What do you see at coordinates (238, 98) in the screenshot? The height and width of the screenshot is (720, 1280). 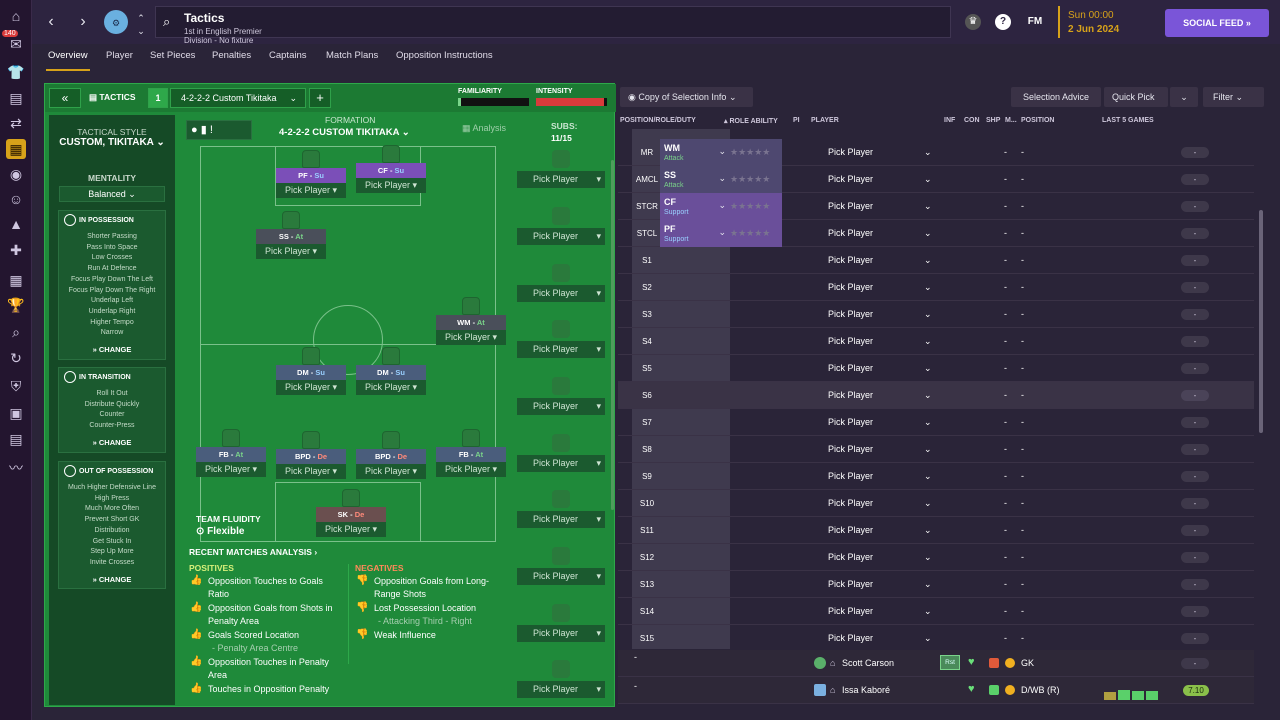 I see `tactic-select: 4-2-2-2 Custom Tikitaka ⌄` at bounding box center [238, 98].